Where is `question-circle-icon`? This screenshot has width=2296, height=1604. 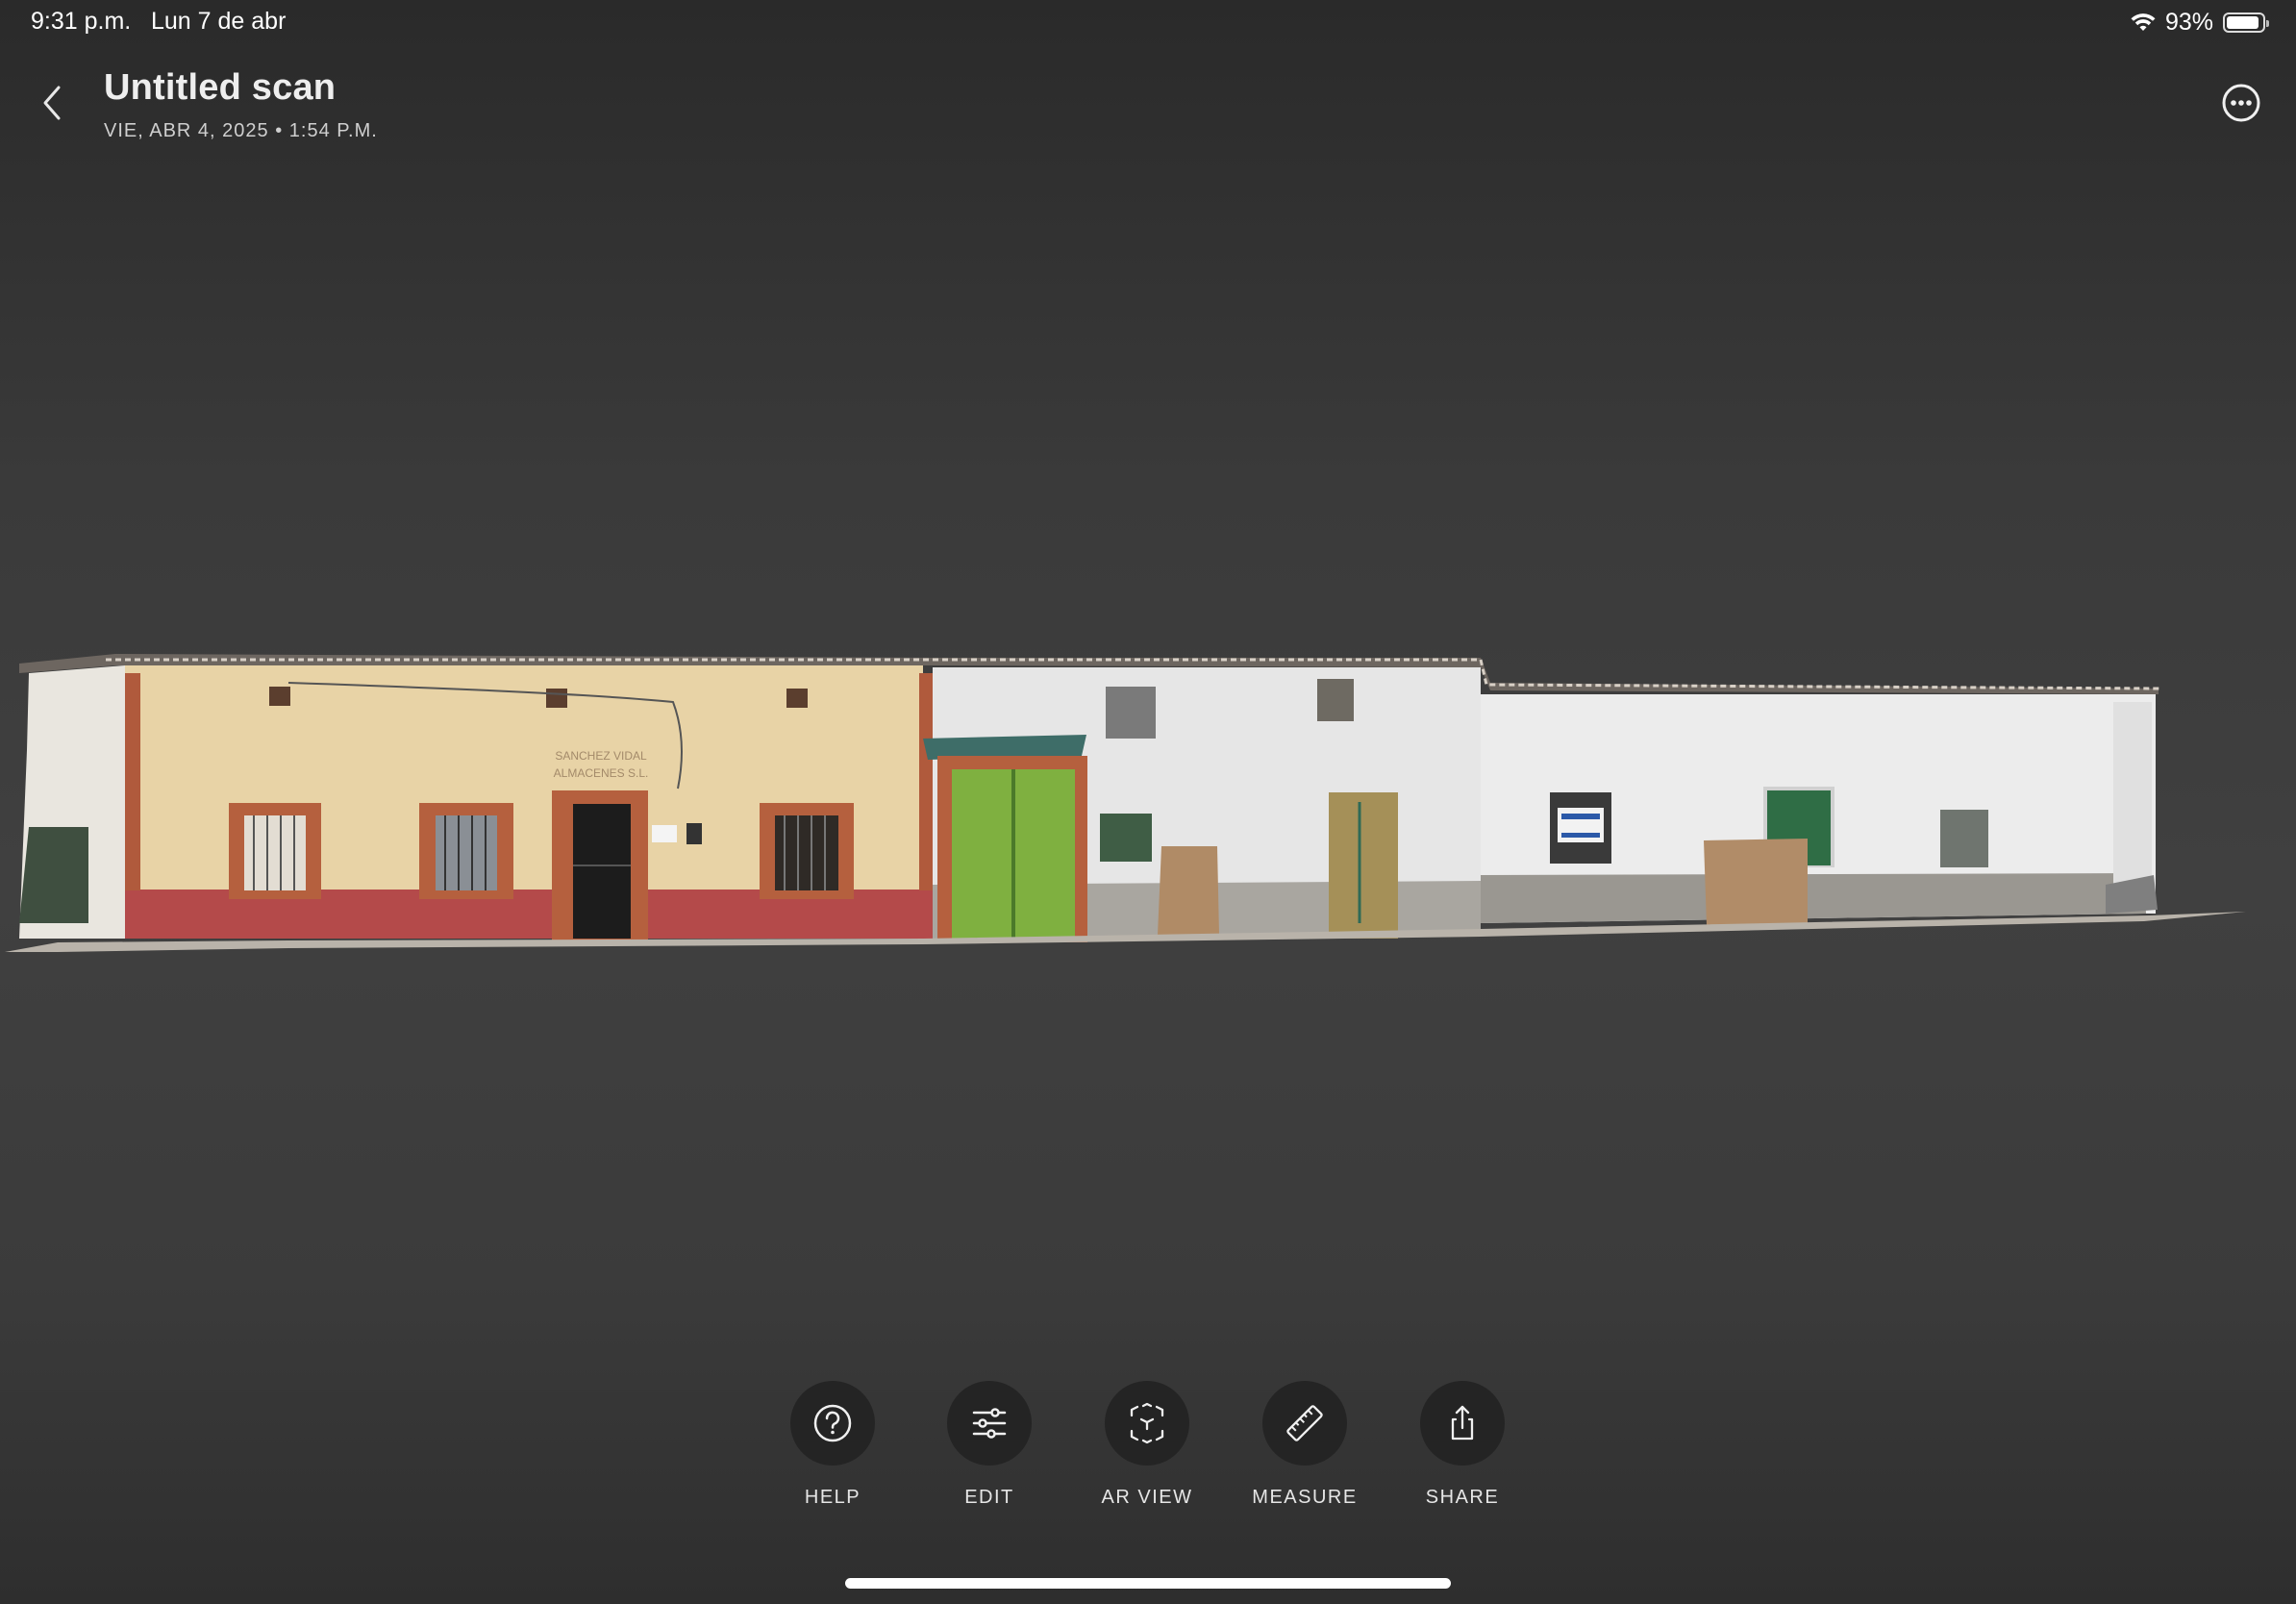 question-circle-icon is located at coordinates (832, 1423).